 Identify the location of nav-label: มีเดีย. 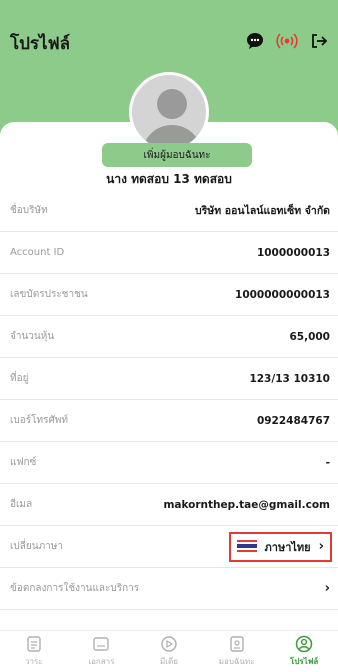
(169, 661).